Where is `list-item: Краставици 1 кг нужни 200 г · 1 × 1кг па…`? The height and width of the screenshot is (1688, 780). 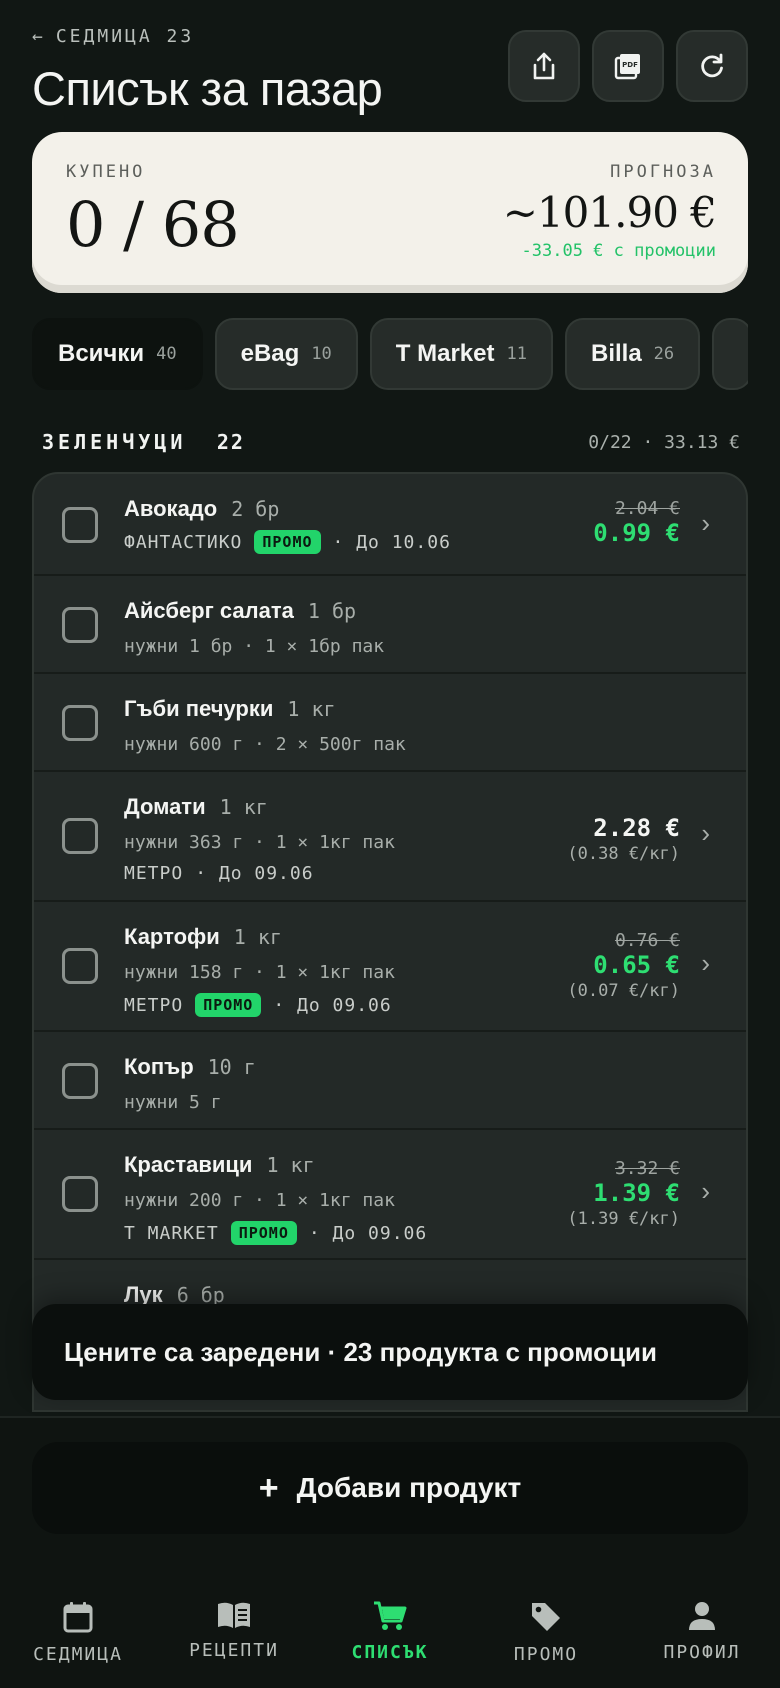 list-item: Краставици 1 кг нужни 200 г · 1 × 1кг па… is located at coordinates (390, 1195).